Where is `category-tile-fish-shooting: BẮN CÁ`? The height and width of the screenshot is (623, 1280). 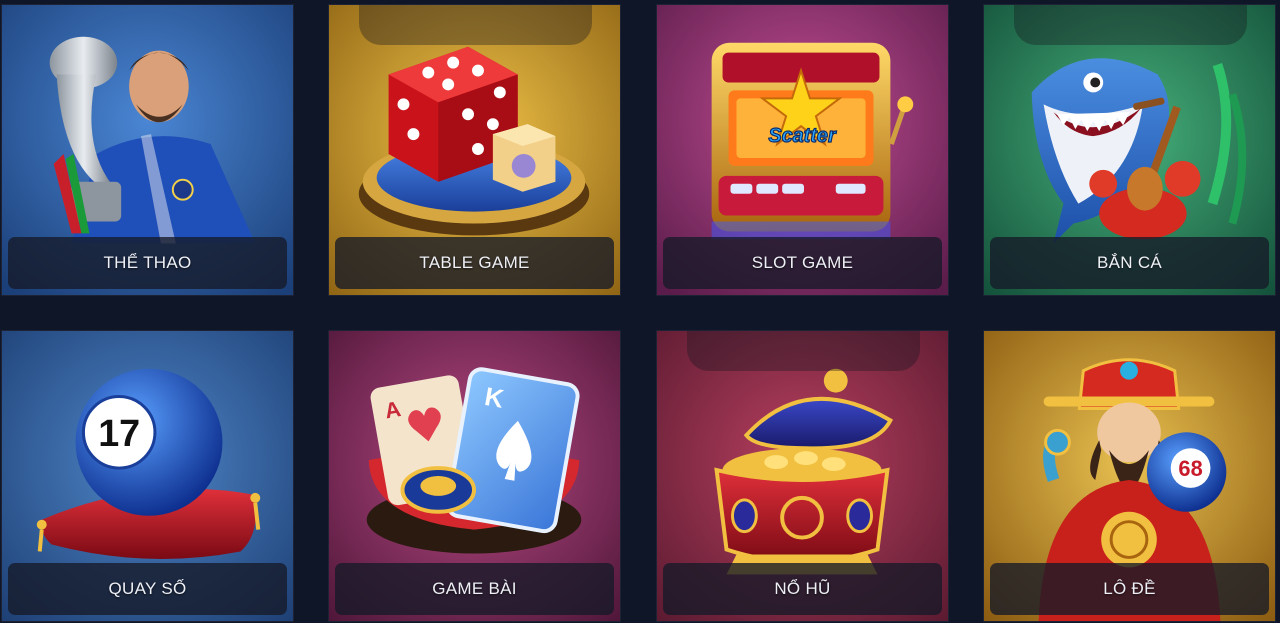 category-tile-fish-shooting: BẮN CÁ is located at coordinates (1129, 150).